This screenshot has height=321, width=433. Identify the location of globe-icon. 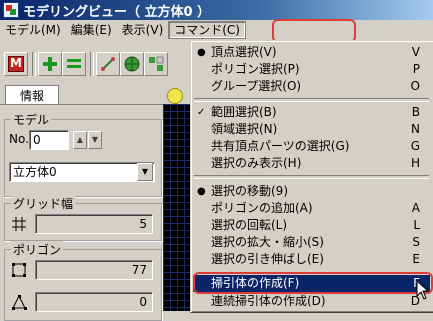
(132, 64).